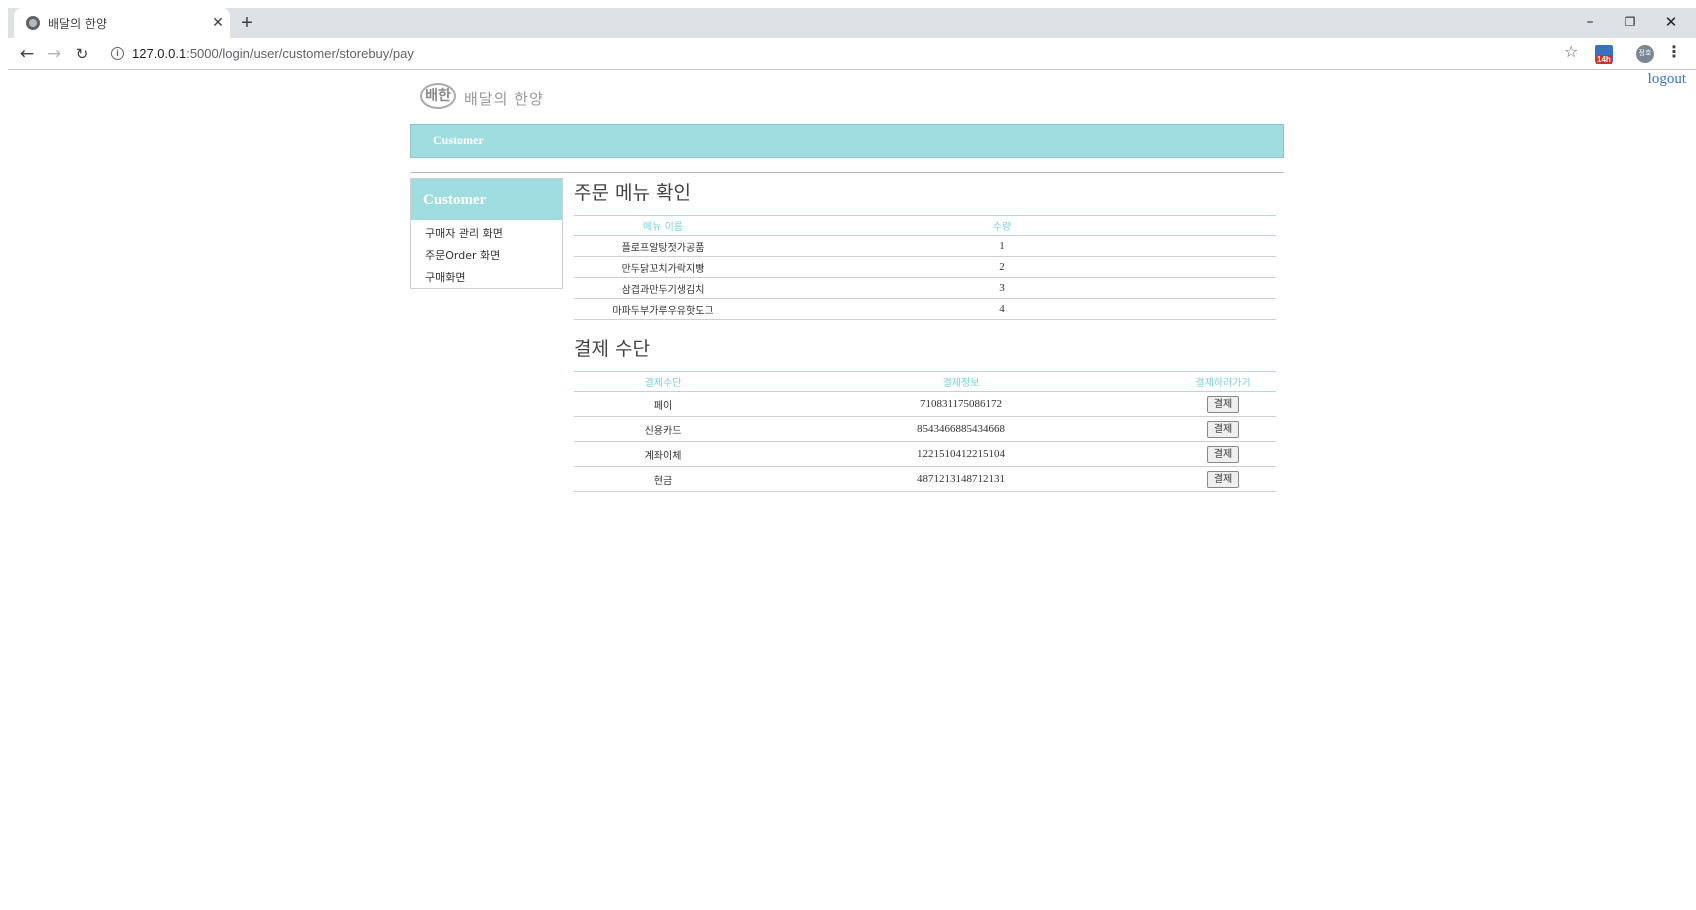  Describe the element at coordinates (663, 429) in the screenshot. I see `payment-method-cell: 신용카드` at that location.